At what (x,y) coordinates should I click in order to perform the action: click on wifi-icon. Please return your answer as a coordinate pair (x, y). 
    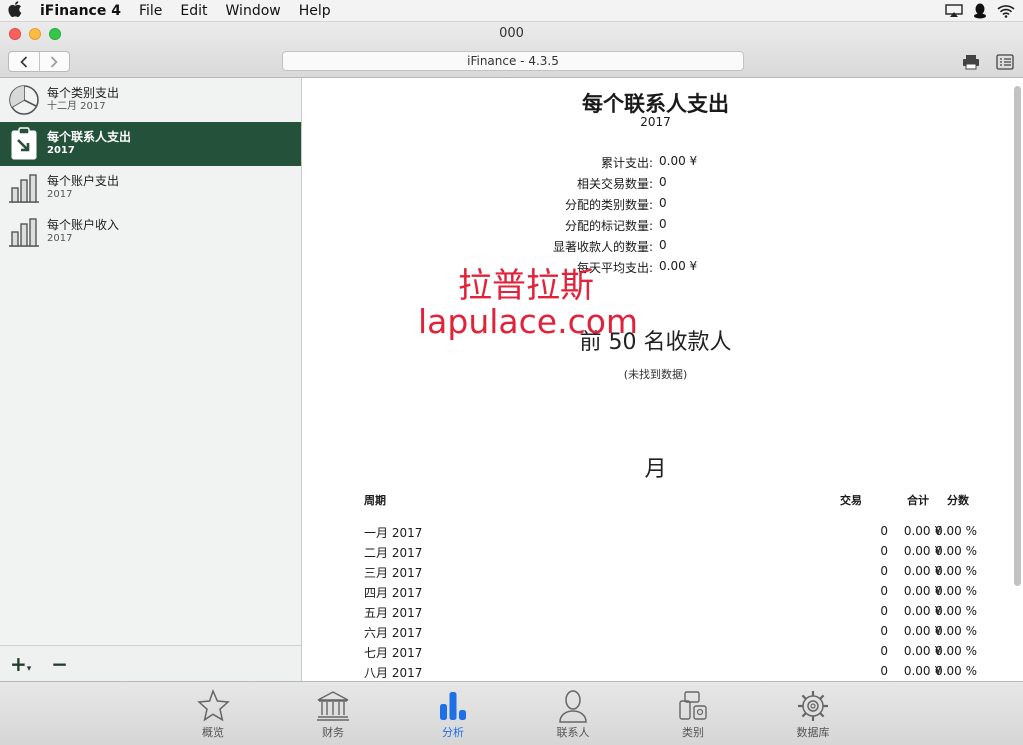
    Looking at the image, I should click on (1006, 11).